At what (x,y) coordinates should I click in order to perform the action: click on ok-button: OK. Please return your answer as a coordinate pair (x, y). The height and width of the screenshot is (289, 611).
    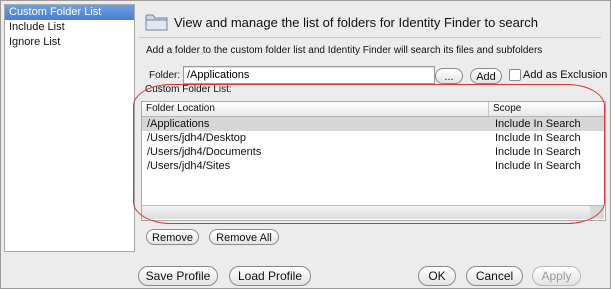
    Looking at the image, I should click on (437, 276).